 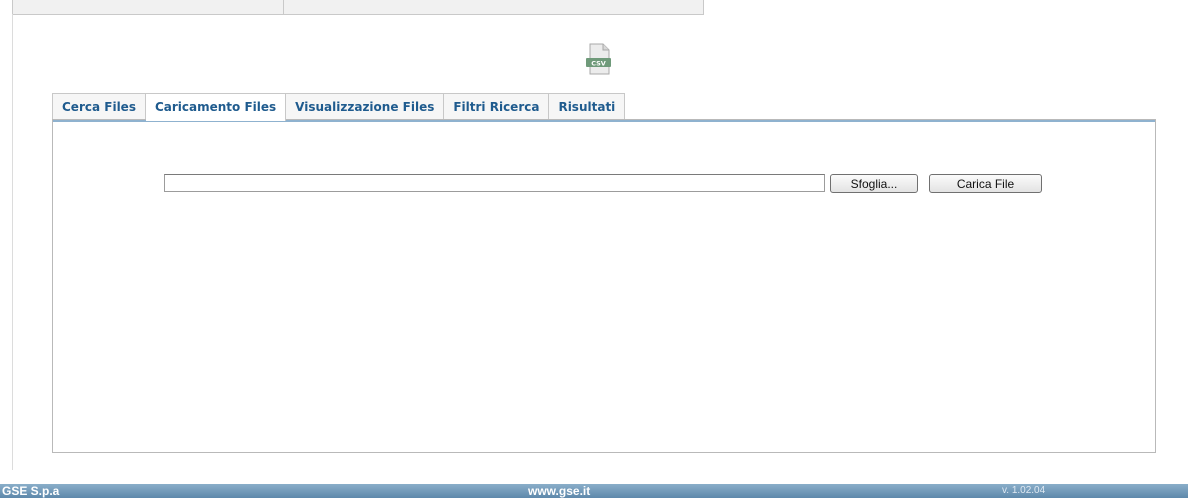 What do you see at coordinates (283, 7) in the screenshot?
I see `top-strip-divider` at bounding box center [283, 7].